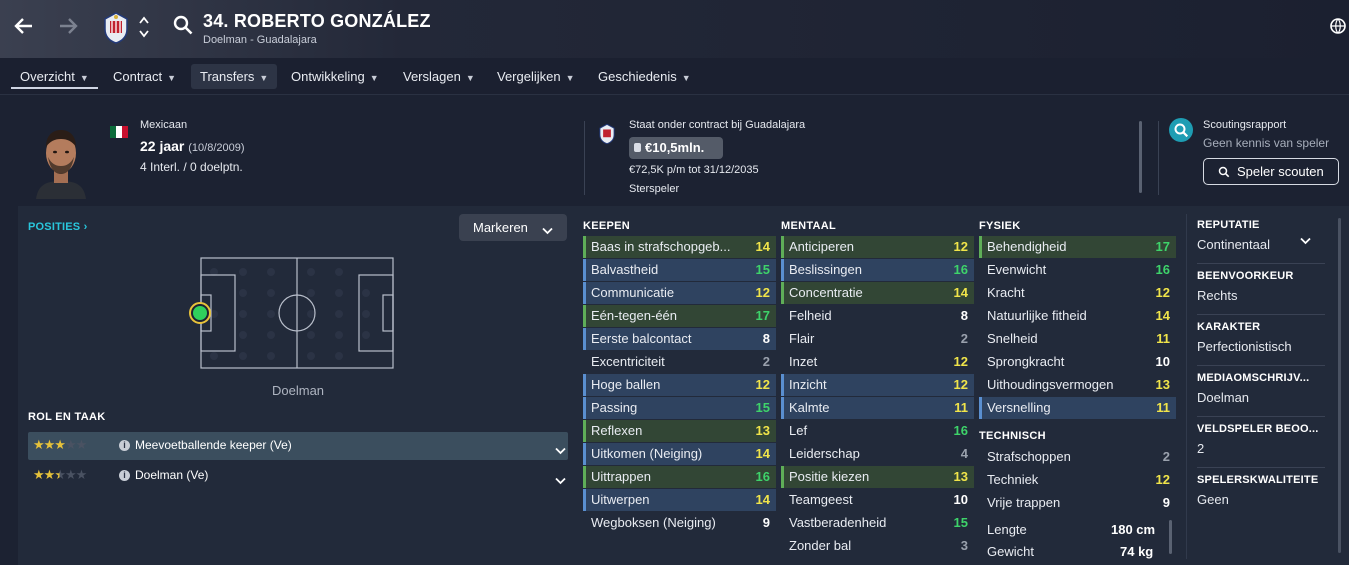 This screenshot has width=1349, height=565. Describe the element at coordinates (317, 21) in the screenshot. I see `page-title: 34. ROBERTO GONZÁLEZ` at that location.